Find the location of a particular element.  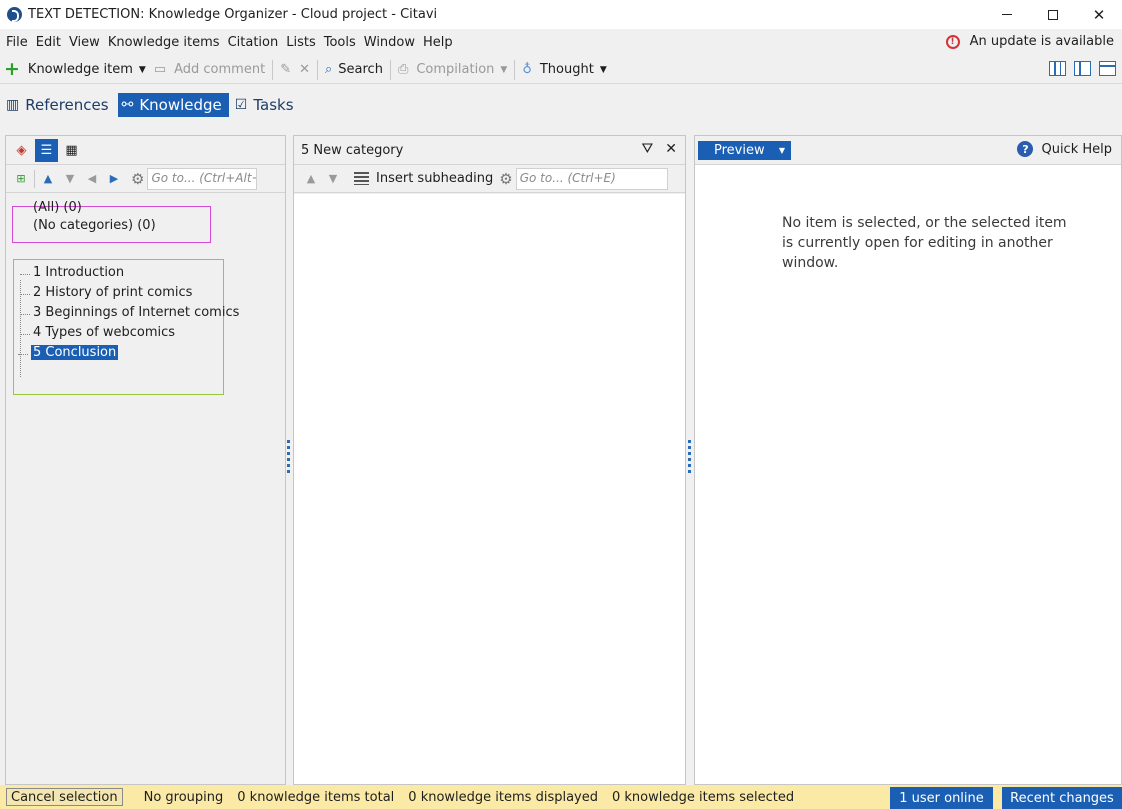

category-toolbar: ⊞ ▲ ▼ ◀ ▶ ⚙ Go to... (Ctrl+Alt+ is located at coordinates (145, 179).